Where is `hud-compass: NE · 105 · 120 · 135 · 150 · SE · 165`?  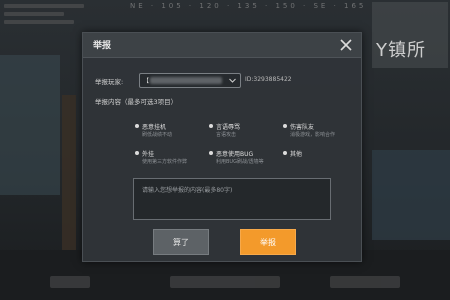 hud-compass: NE · 105 · 120 · 135 · 150 · SE · 165 is located at coordinates (248, 6).